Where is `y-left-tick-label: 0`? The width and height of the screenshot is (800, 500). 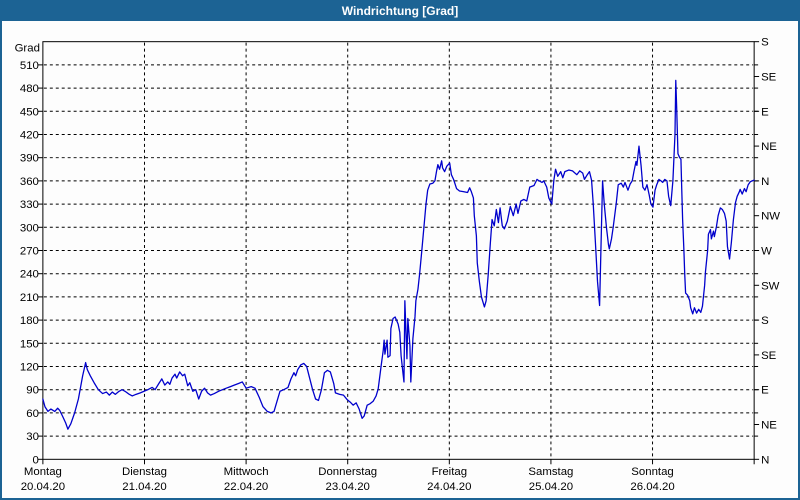
y-left-tick-label: 0 is located at coordinates (36, 460).